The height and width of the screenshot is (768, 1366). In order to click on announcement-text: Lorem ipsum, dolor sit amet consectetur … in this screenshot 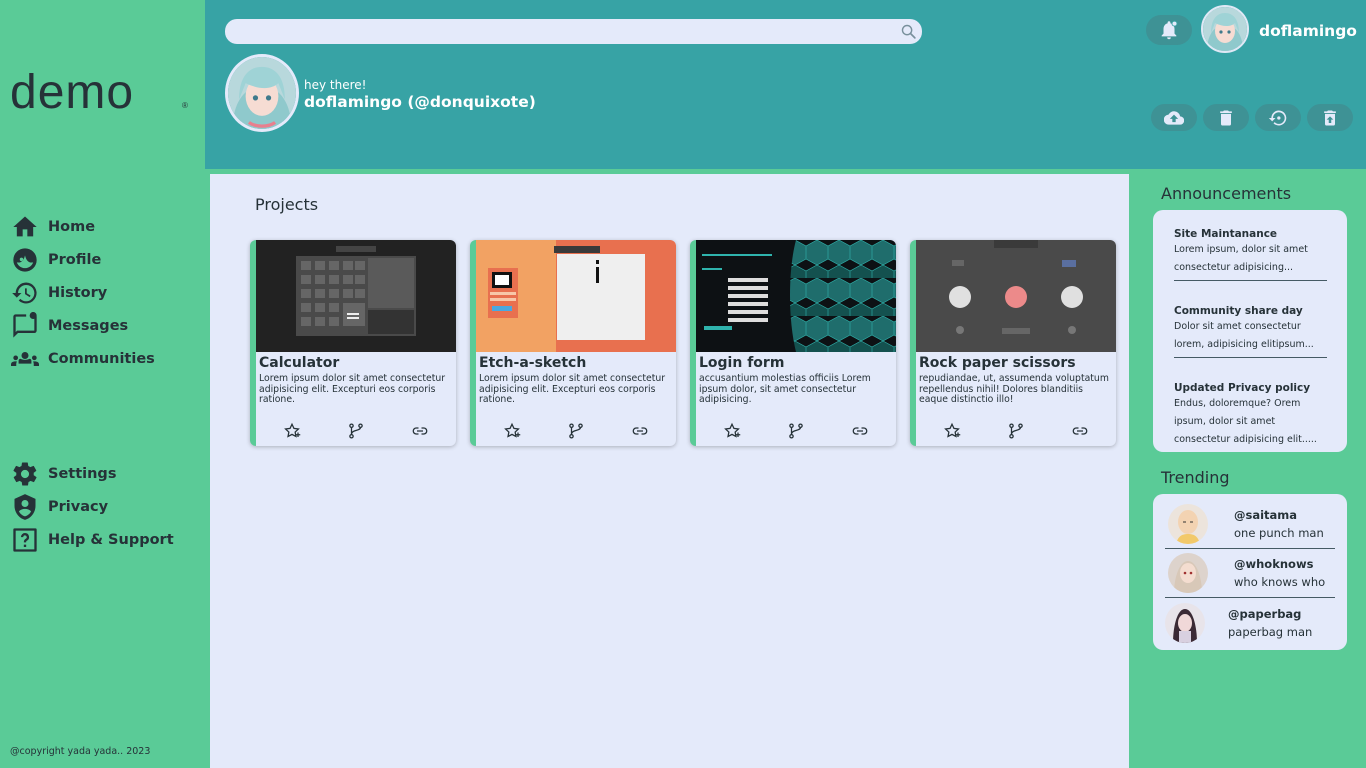, I will do `click(1241, 258)`.